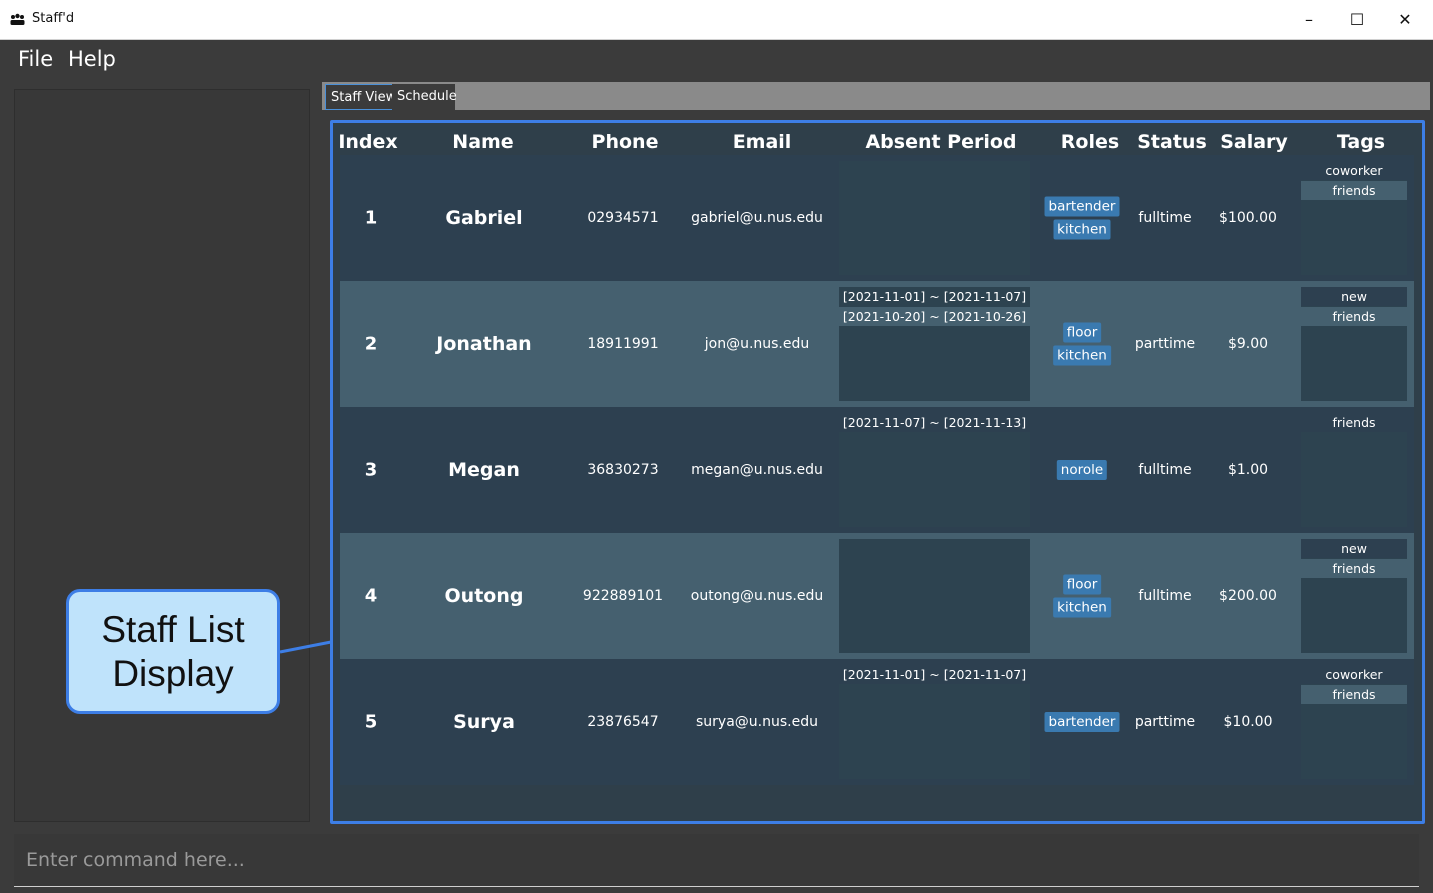 The image size is (1433, 893). Describe the element at coordinates (1248, 344) in the screenshot. I see `staff-salary: $9.00` at that location.